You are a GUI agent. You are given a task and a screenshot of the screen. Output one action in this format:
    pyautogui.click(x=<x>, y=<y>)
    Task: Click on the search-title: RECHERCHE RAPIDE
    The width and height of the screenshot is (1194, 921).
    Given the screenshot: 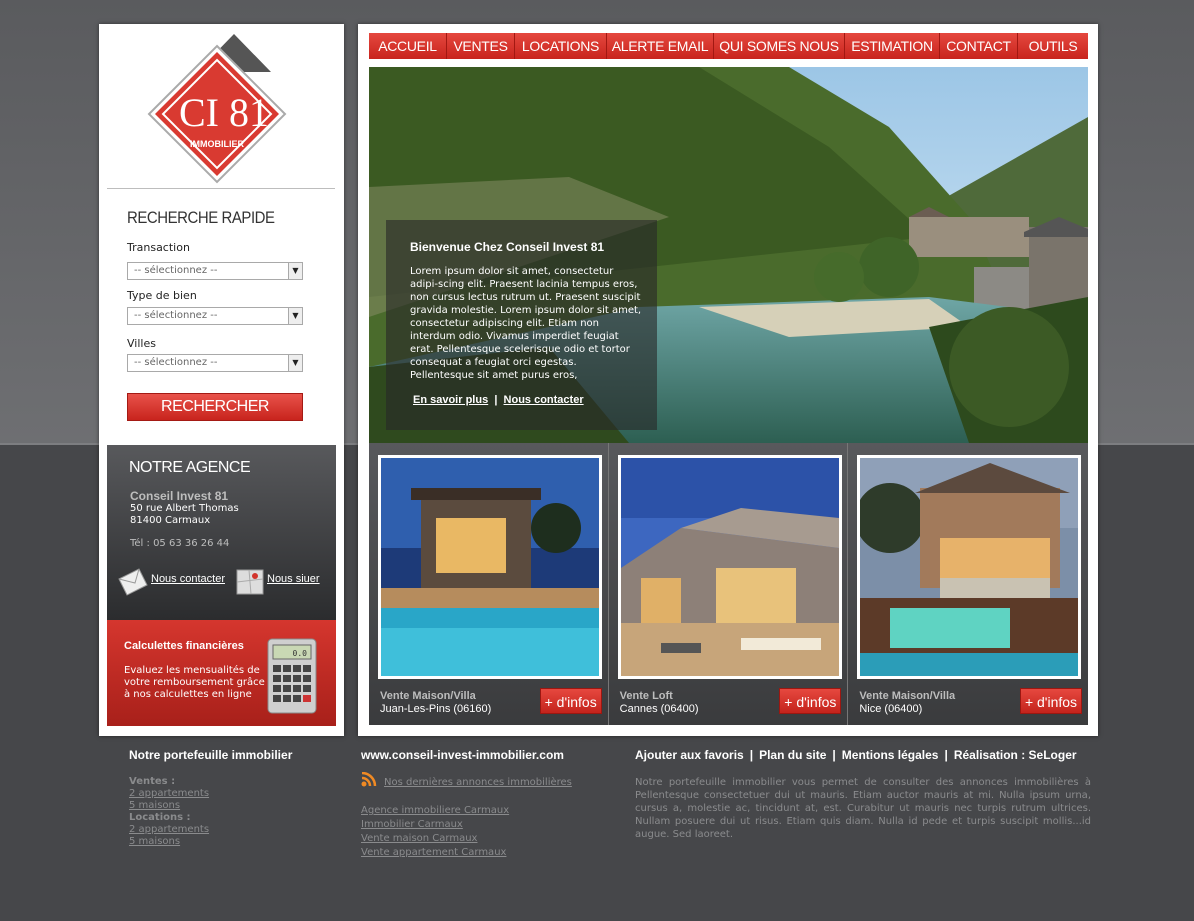 What is the action you would take?
    pyautogui.click(x=201, y=217)
    